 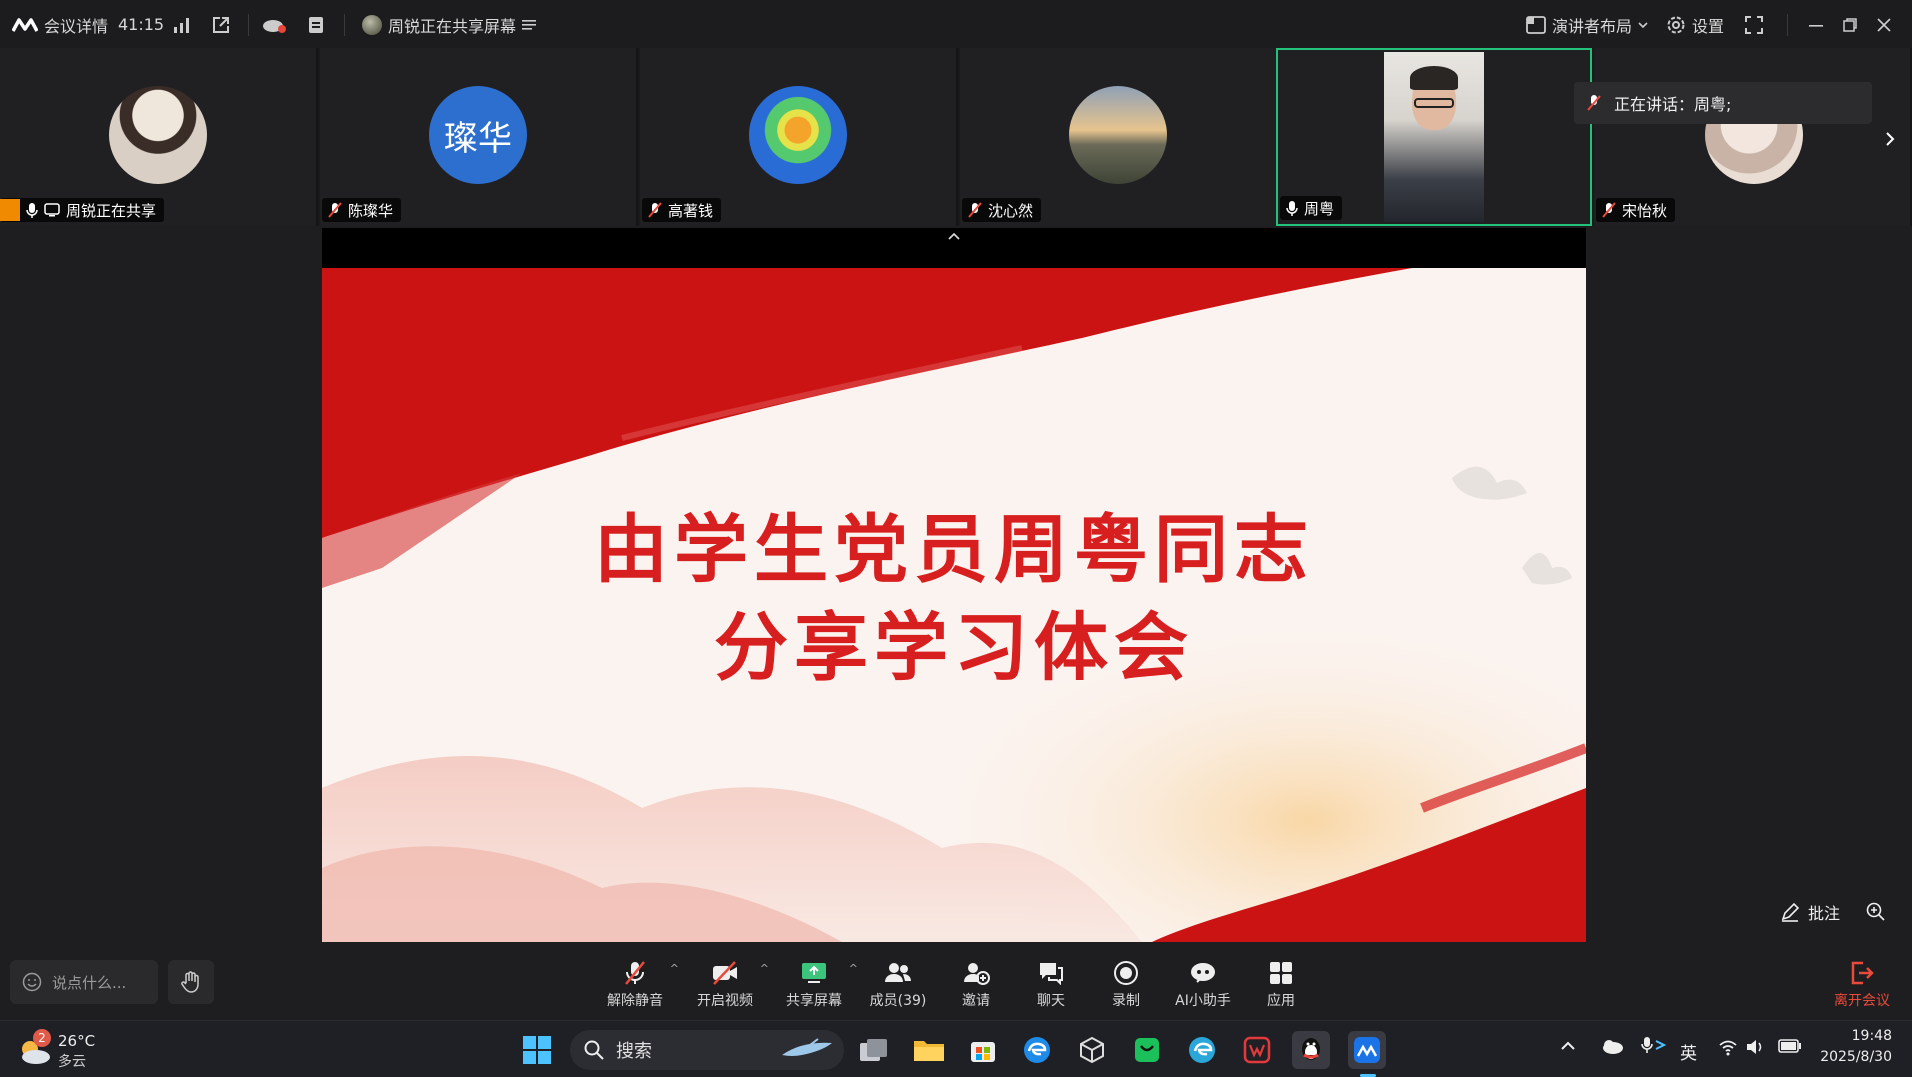 I want to click on clock-time: 19:48, so click(x=1862, y=1036).